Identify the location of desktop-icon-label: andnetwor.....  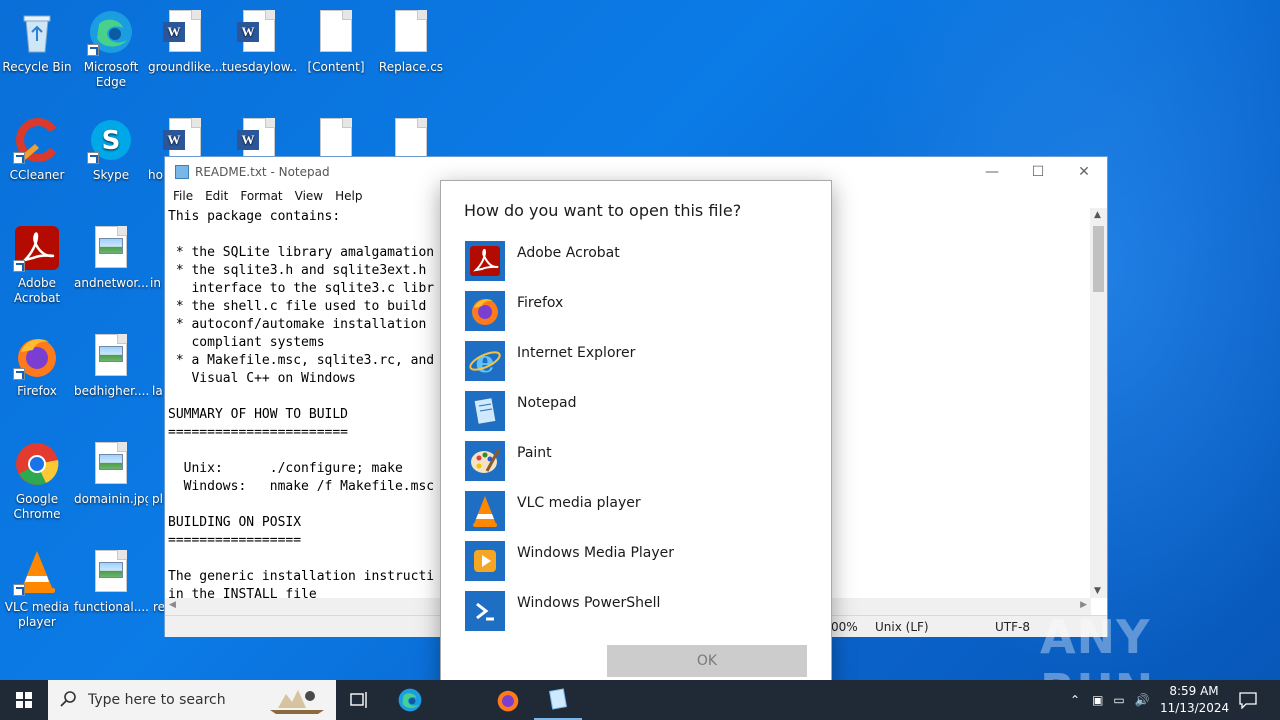
(111, 283).